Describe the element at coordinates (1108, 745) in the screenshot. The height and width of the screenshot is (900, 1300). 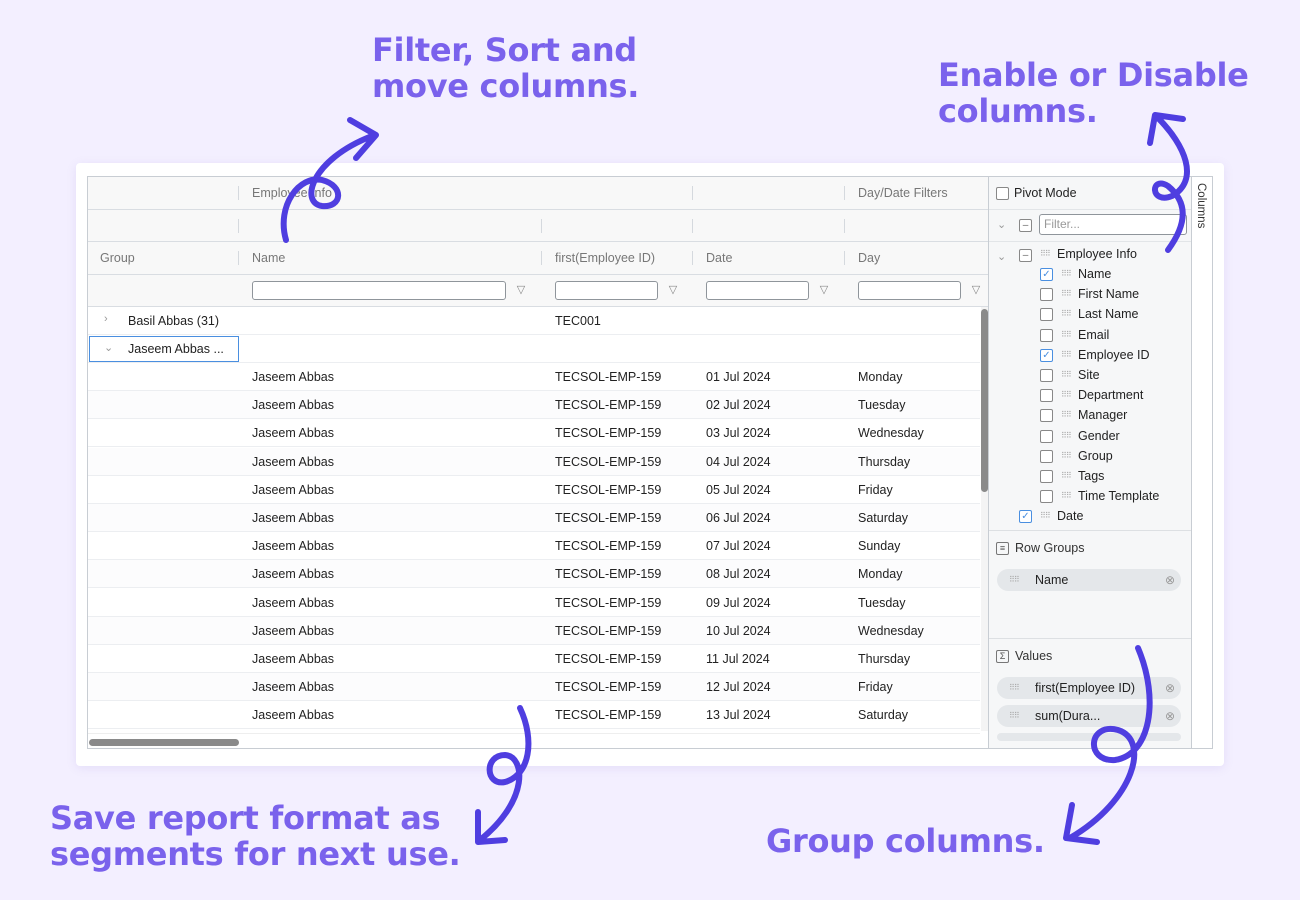
I see `arrow-group` at that location.